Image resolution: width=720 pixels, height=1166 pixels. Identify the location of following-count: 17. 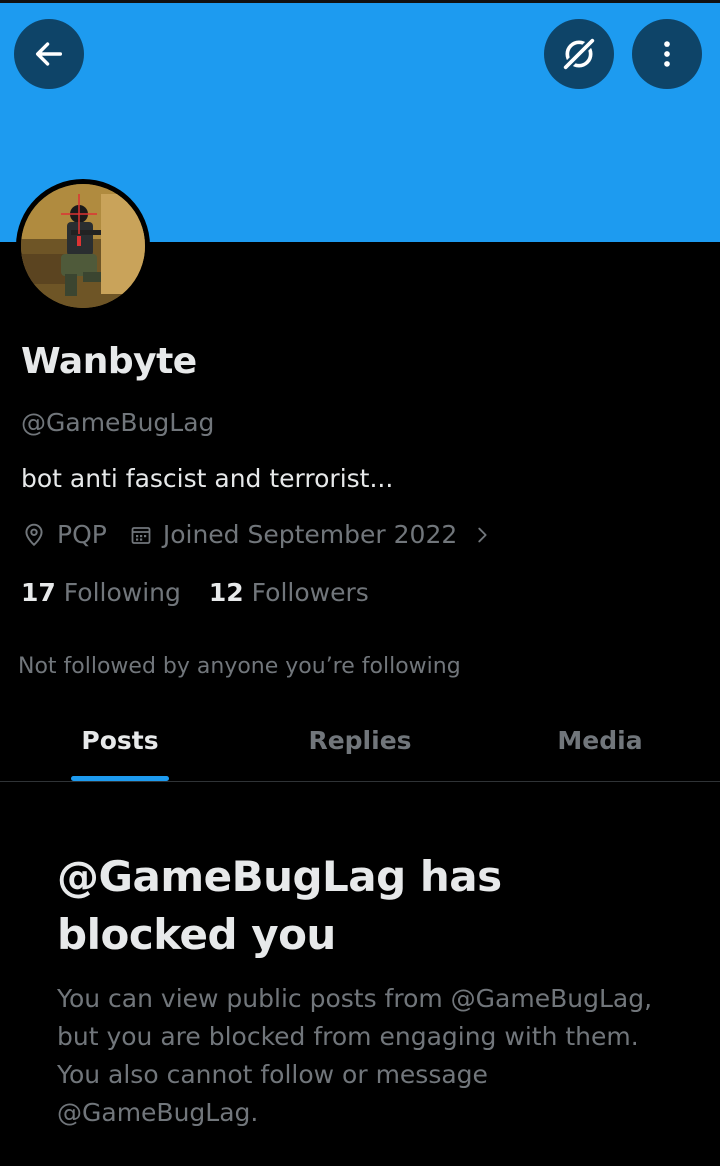
(38, 592).